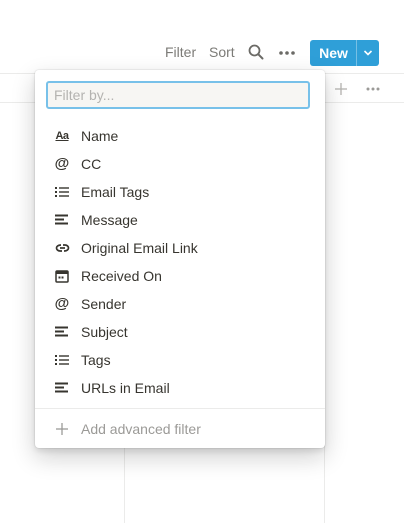  I want to click on plus-icon, so click(62, 429).